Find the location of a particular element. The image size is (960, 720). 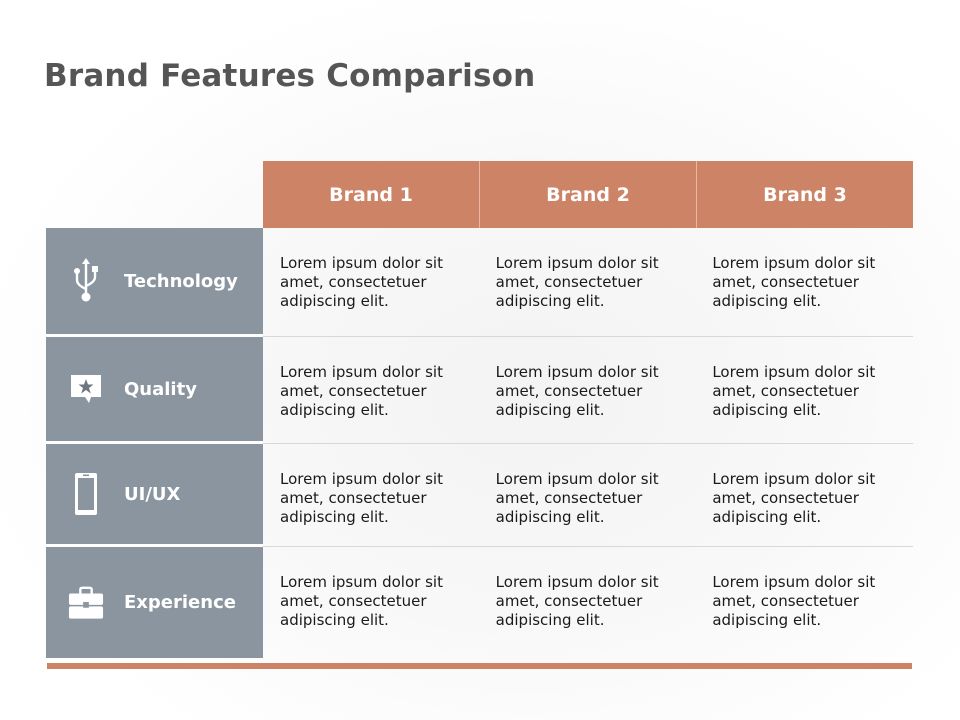

row-label-technology: Technology is located at coordinates (154, 282).